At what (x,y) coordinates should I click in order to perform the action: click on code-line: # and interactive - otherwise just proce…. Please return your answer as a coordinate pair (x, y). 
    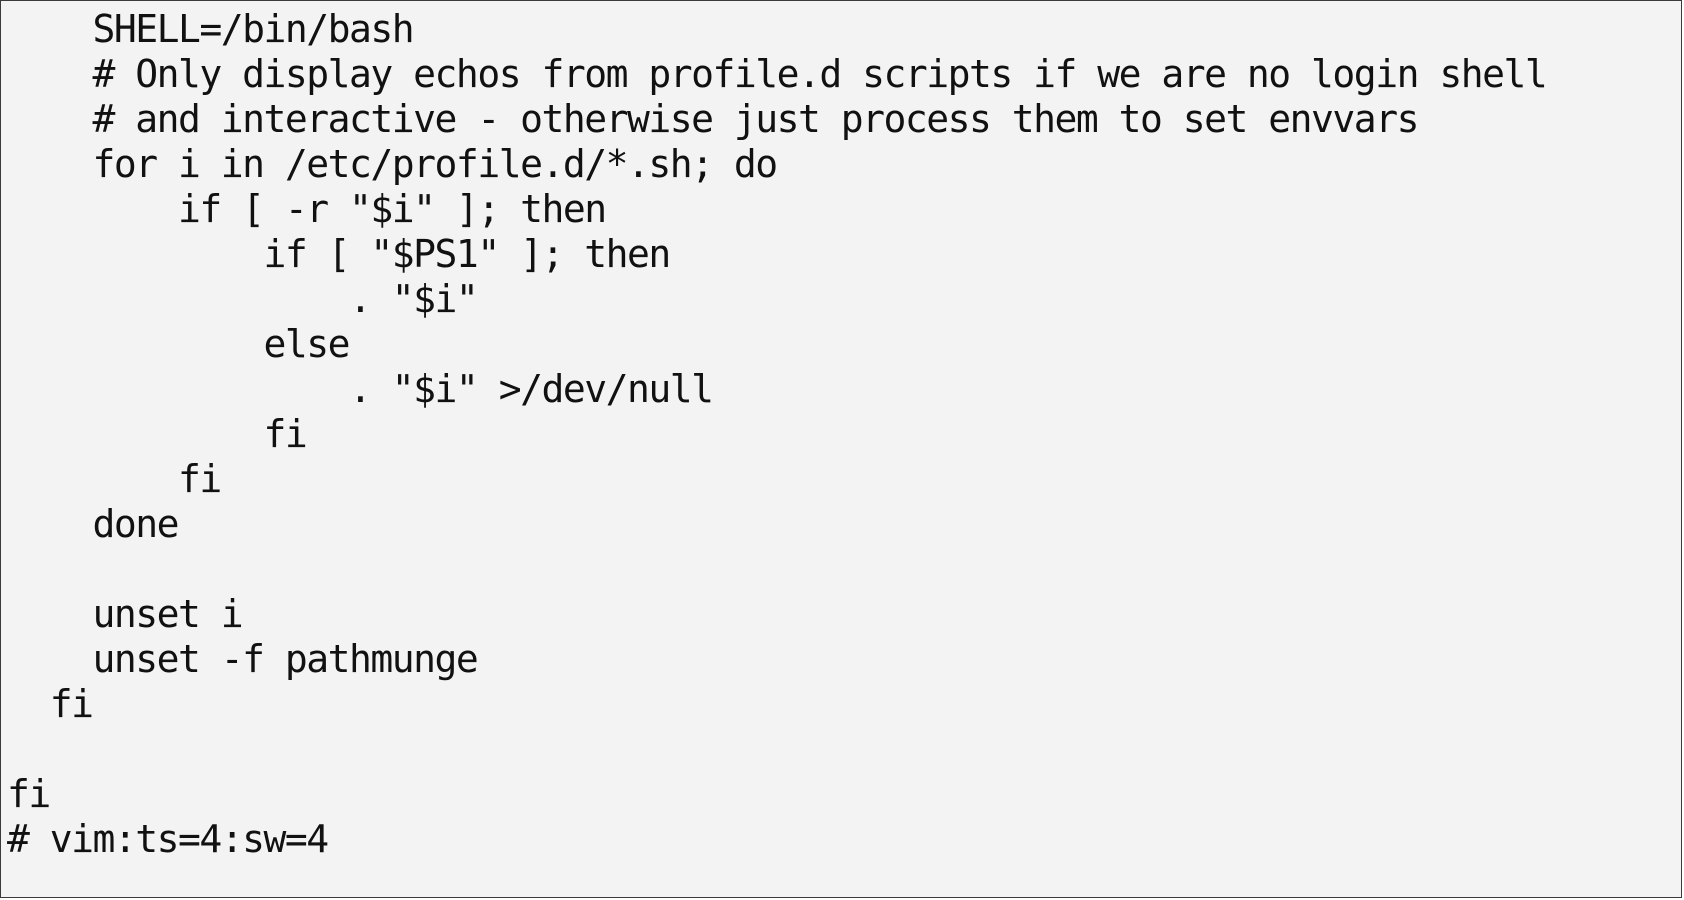
    Looking at the image, I should click on (713, 119).